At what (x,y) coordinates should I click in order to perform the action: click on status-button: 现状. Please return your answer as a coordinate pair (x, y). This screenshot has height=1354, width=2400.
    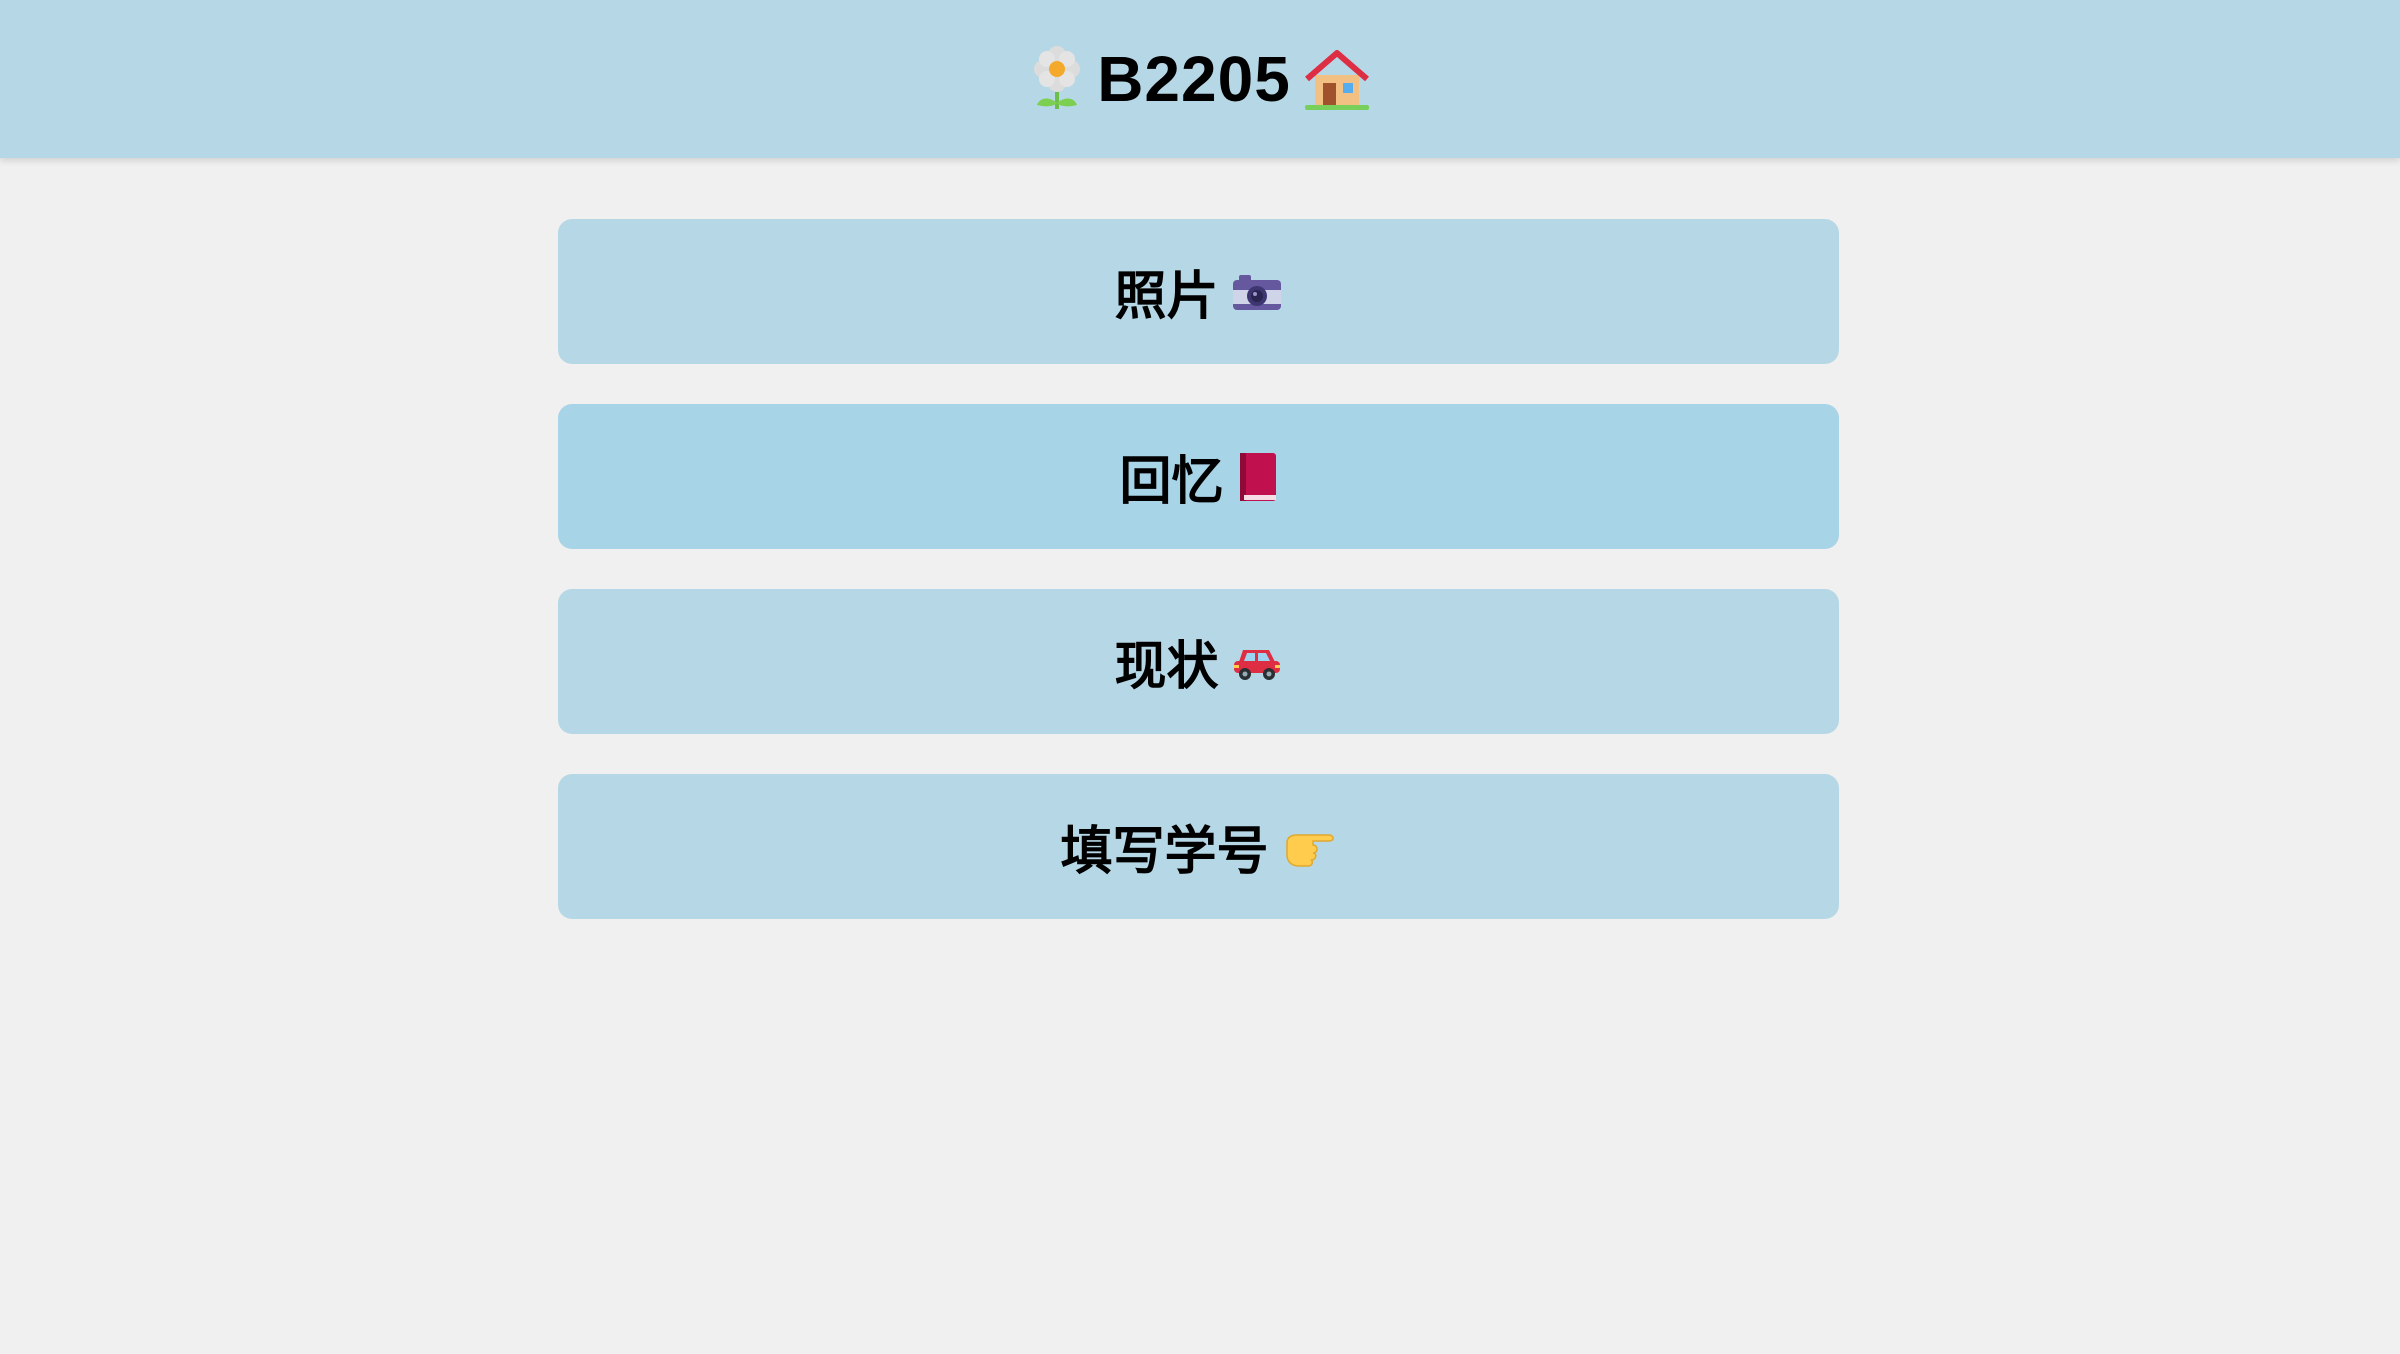
    Looking at the image, I should click on (1198, 661).